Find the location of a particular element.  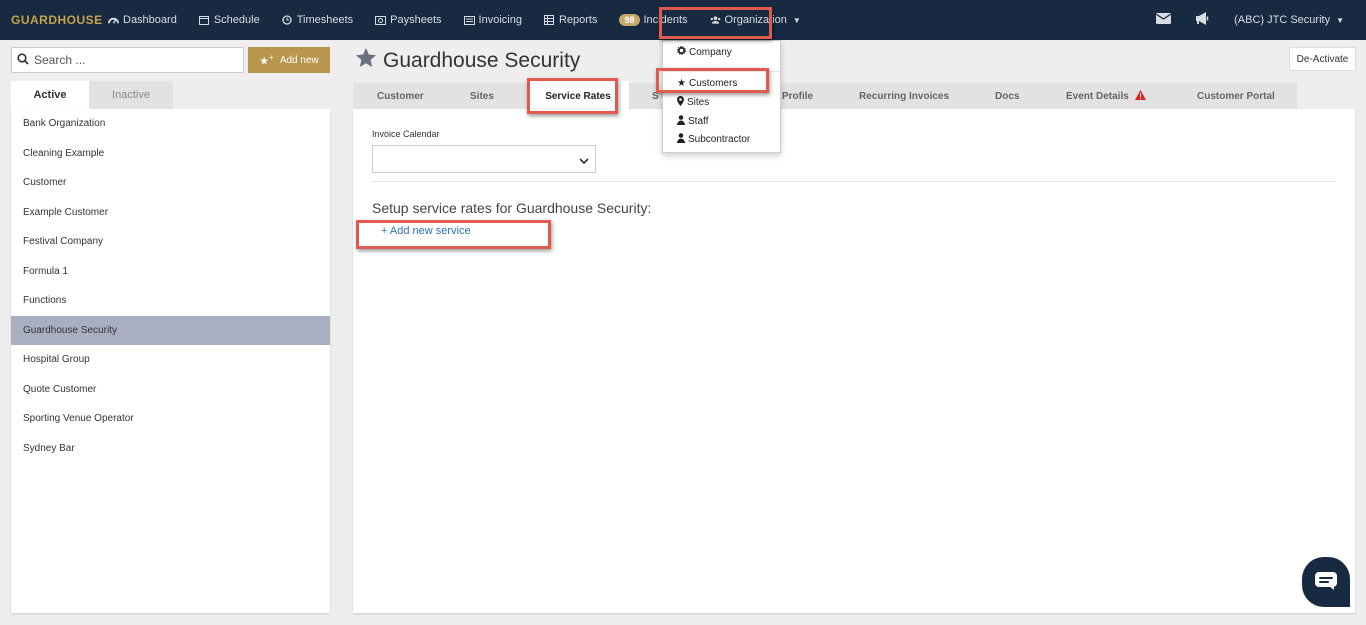

chat-icon is located at coordinates (1326, 582).